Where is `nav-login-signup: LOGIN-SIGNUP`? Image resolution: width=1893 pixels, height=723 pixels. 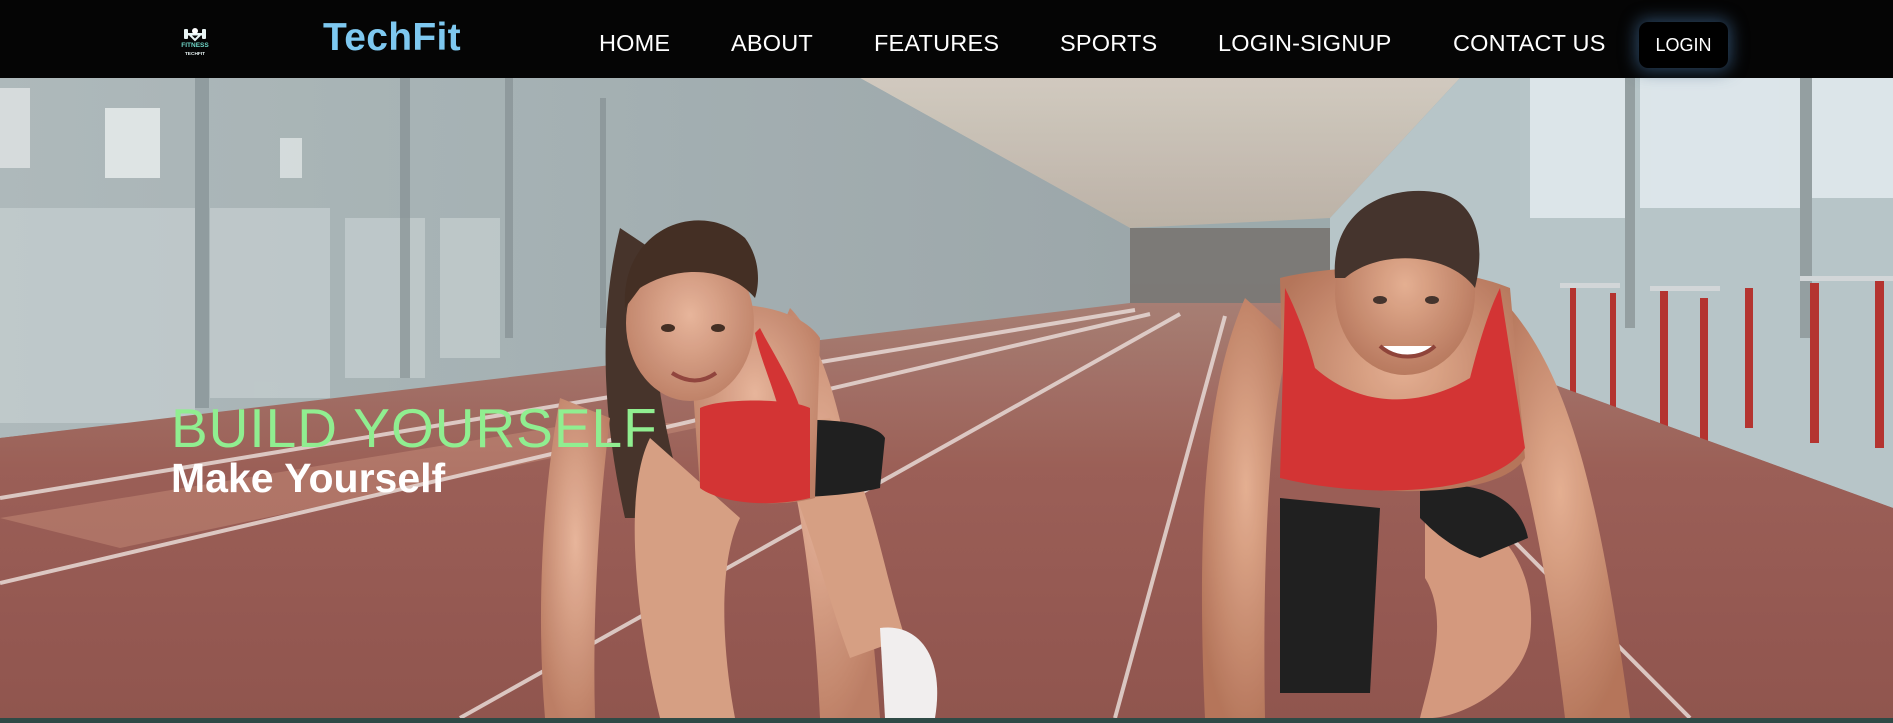 nav-login-signup: LOGIN-SIGNUP is located at coordinates (1304, 43).